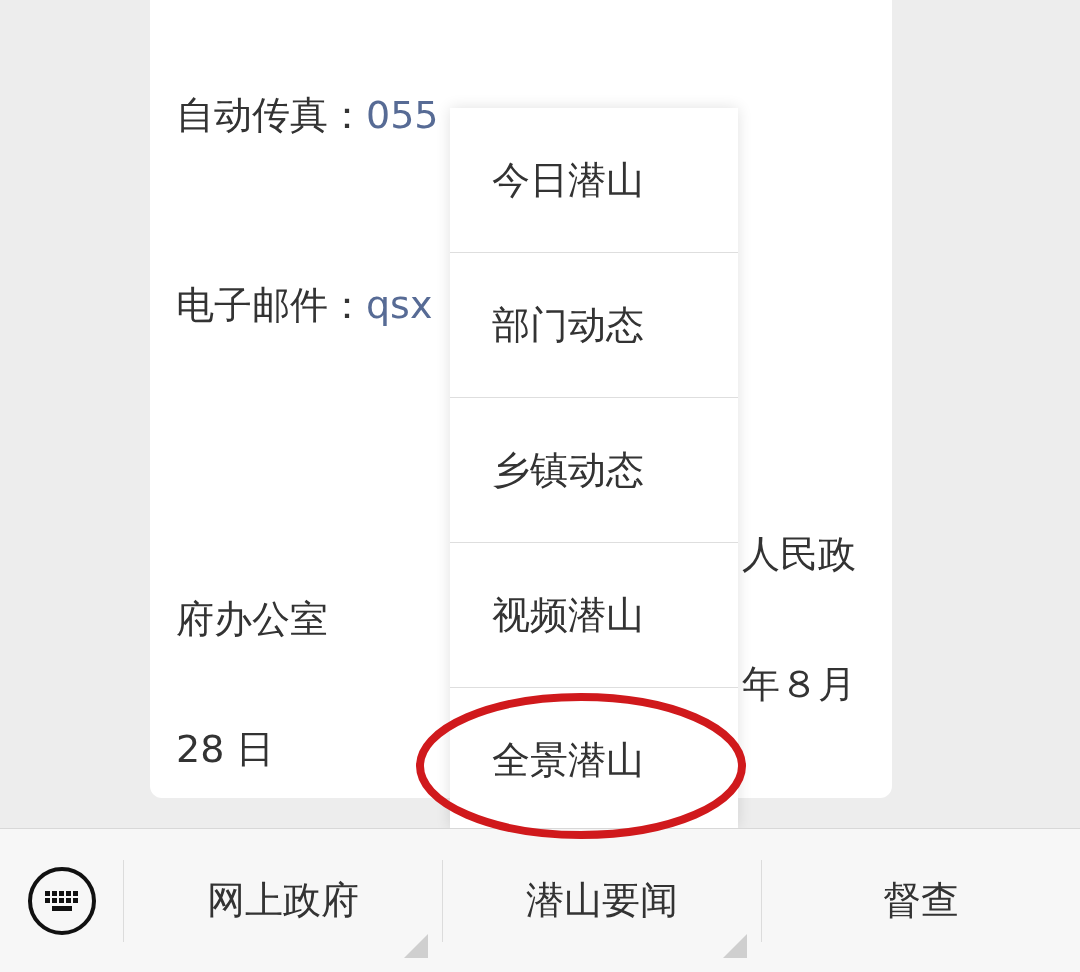 The height and width of the screenshot is (972, 1080). Describe the element at coordinates (594, 325) in the screenshot. I see `menu-item: 部门动态` at that location.